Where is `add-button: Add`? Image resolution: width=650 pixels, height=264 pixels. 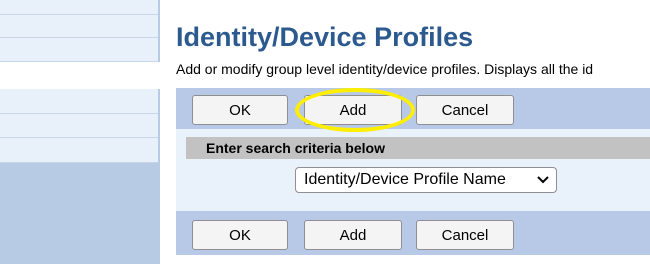 add-button: Add is located at coordinates (353, 110).